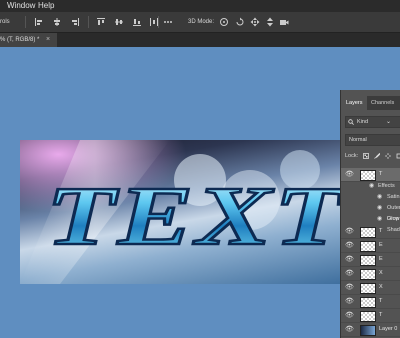 Image resolution: width=400 pixels, height=338 pixels. What do you see at coordinates (46, 6) in the screenshot?
I see `menu-help: Help` at bounding box center [46, 6].